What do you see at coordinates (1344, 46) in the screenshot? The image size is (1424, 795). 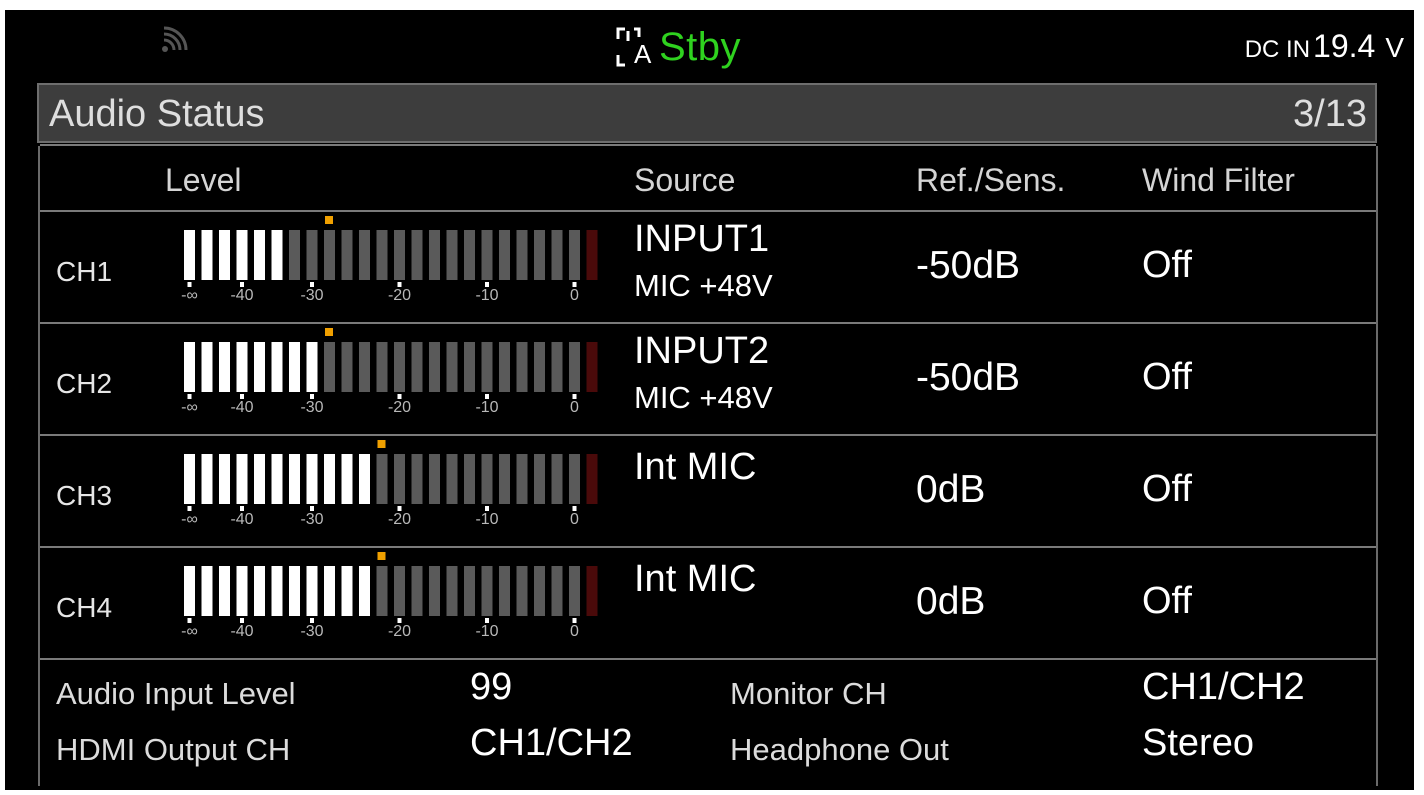 I see `dc-in-voltage: 19.4` at bounding box center [1344, 46].